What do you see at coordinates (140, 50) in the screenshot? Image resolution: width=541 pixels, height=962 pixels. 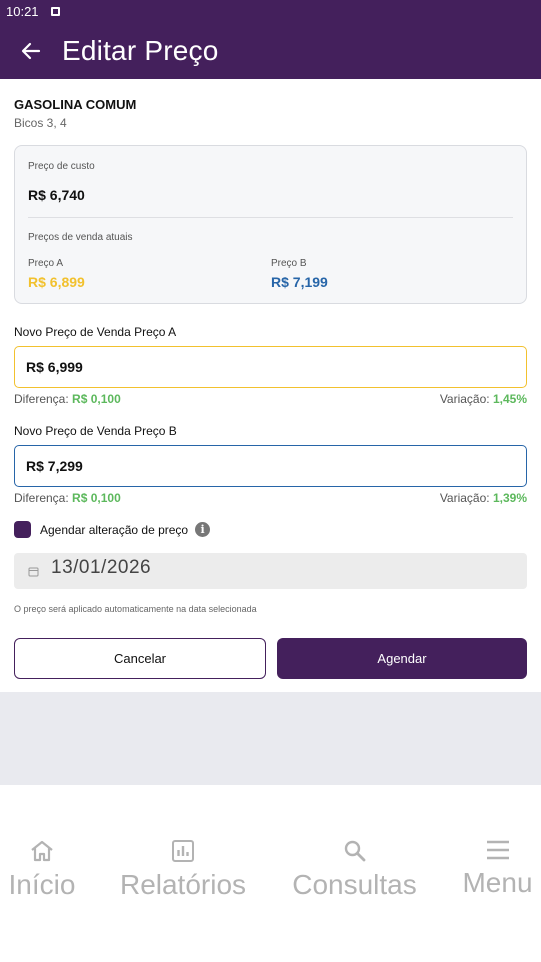 I see `page-title: Editar Preço` at bounding box center [140, 50].